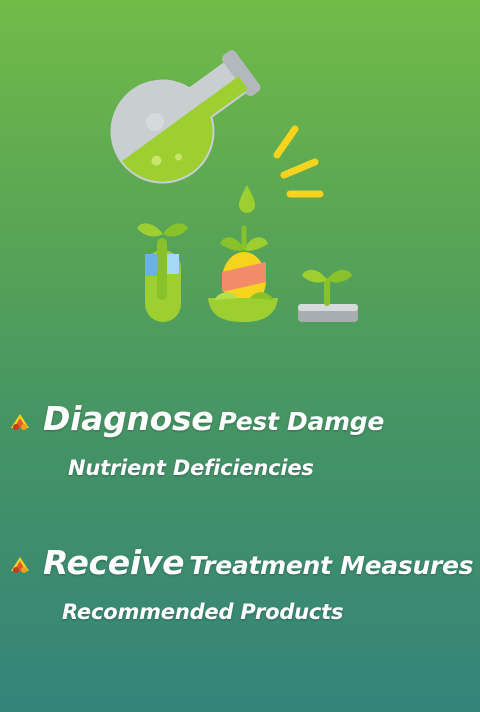  What do you see at coordinates (128, 418) in the screenshot?
I see `headline-keyword: Diagnose` at bounding box center [128, 418].